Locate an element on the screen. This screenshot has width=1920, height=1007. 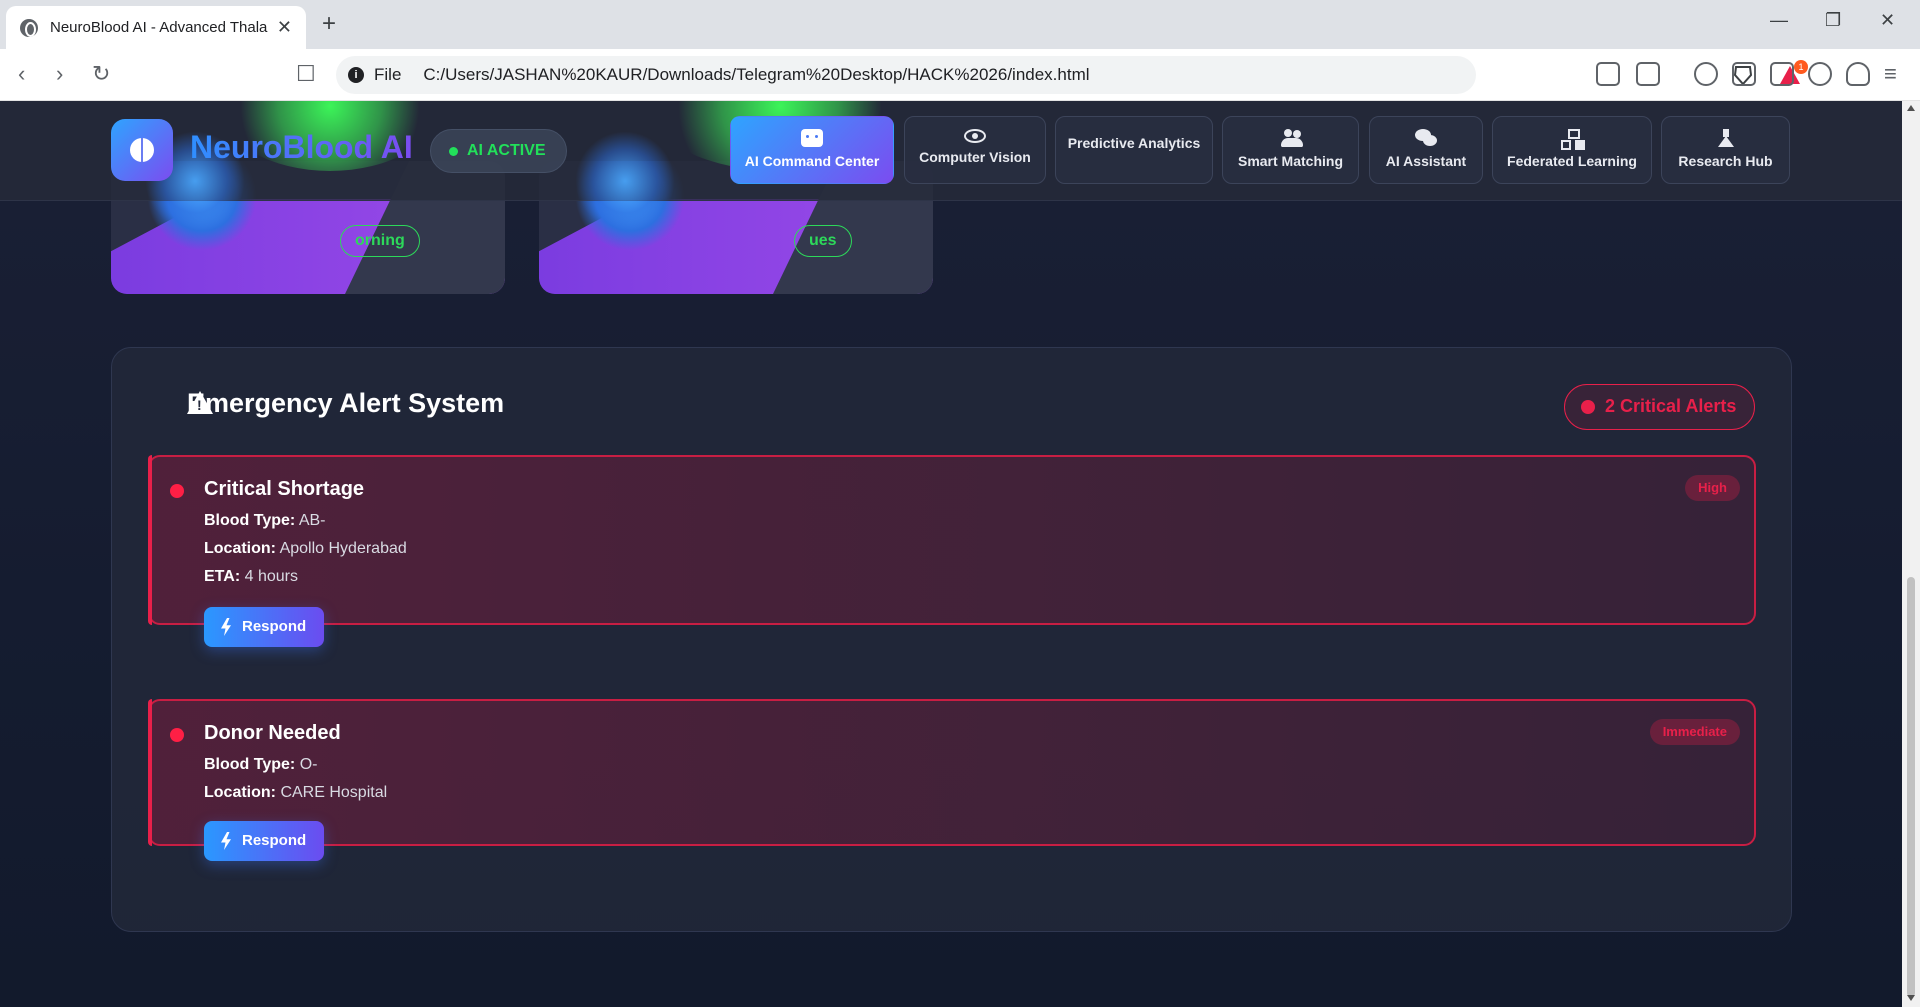
alert-blood-type: Blood Type: AB- is located at coordinates (264, 521).